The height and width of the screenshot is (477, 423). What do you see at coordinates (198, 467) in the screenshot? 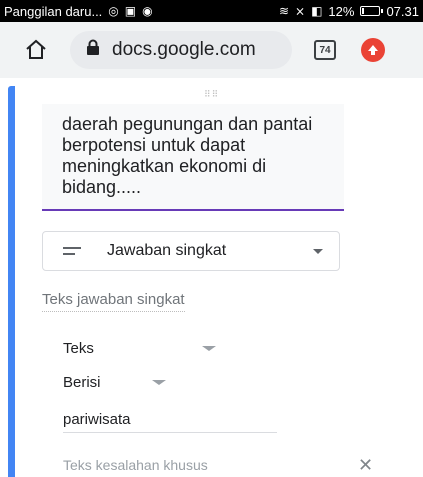
I see `custom-error-input: Teks kesalahan khusus` at bounding box center [198, 467].